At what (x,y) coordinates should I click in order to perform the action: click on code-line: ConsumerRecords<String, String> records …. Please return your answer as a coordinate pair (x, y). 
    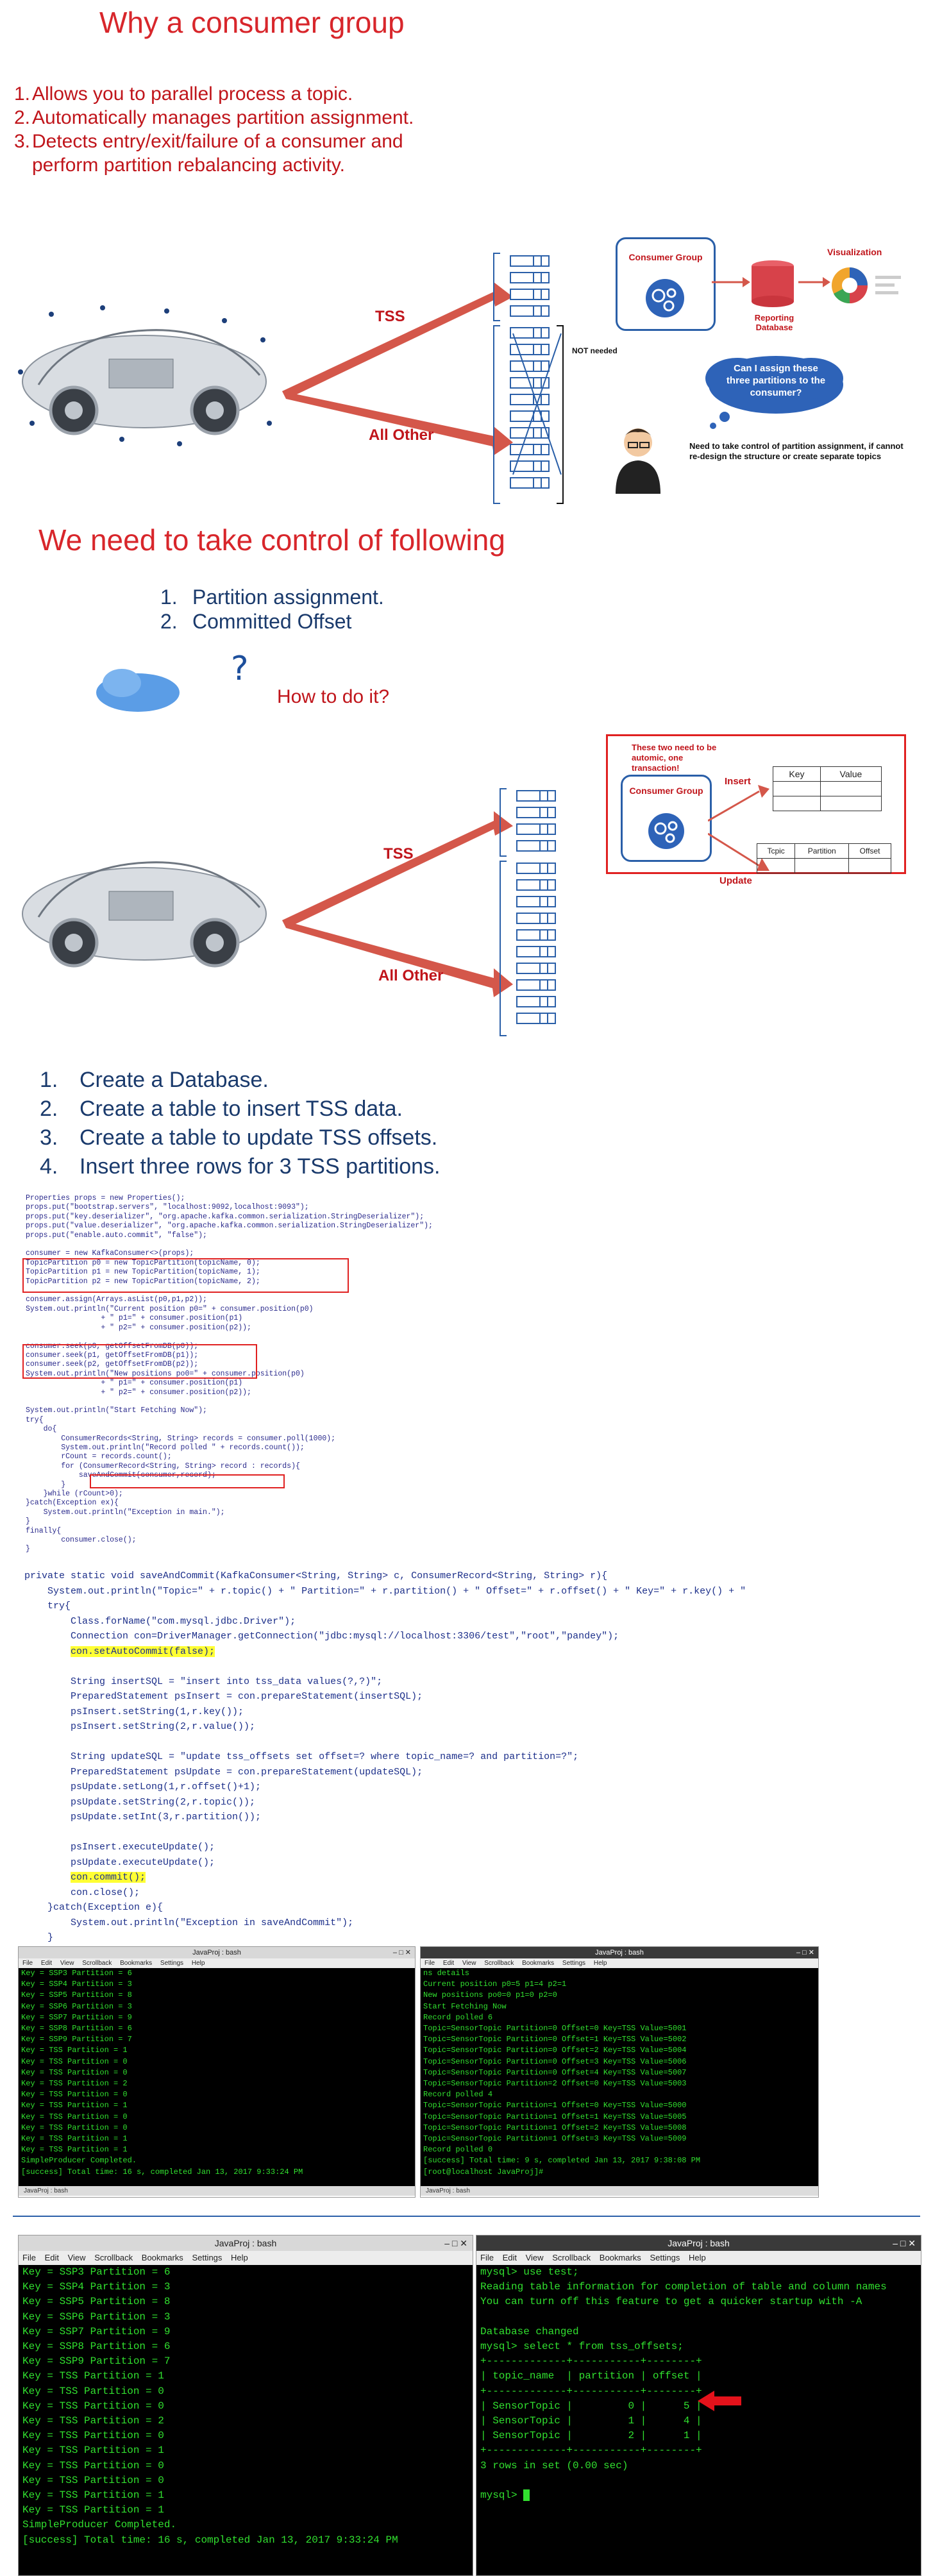
    Looking at the image, I should click on (181, 1438).